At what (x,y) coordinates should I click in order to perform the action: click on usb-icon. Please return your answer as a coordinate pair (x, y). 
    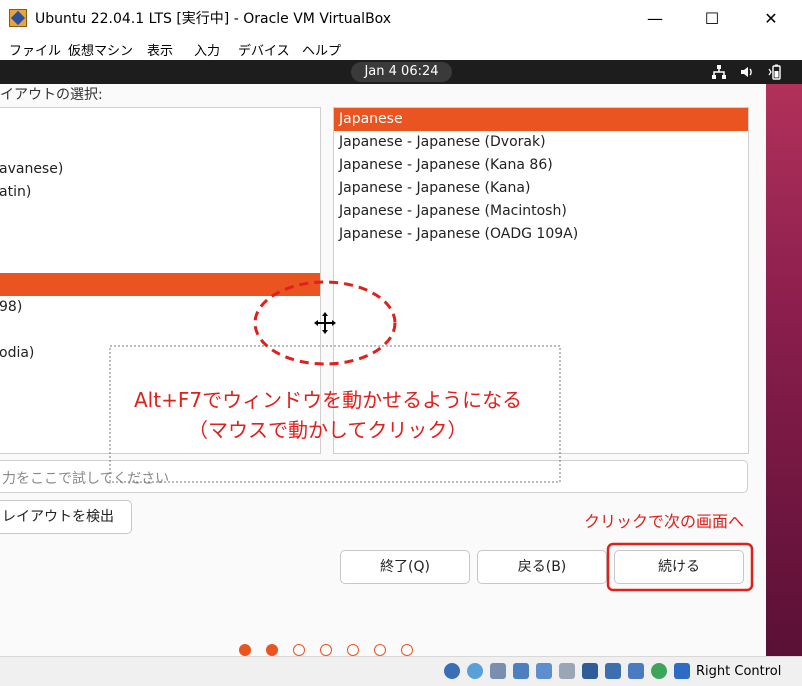
    Looking at the image, I should click on (544, 671).